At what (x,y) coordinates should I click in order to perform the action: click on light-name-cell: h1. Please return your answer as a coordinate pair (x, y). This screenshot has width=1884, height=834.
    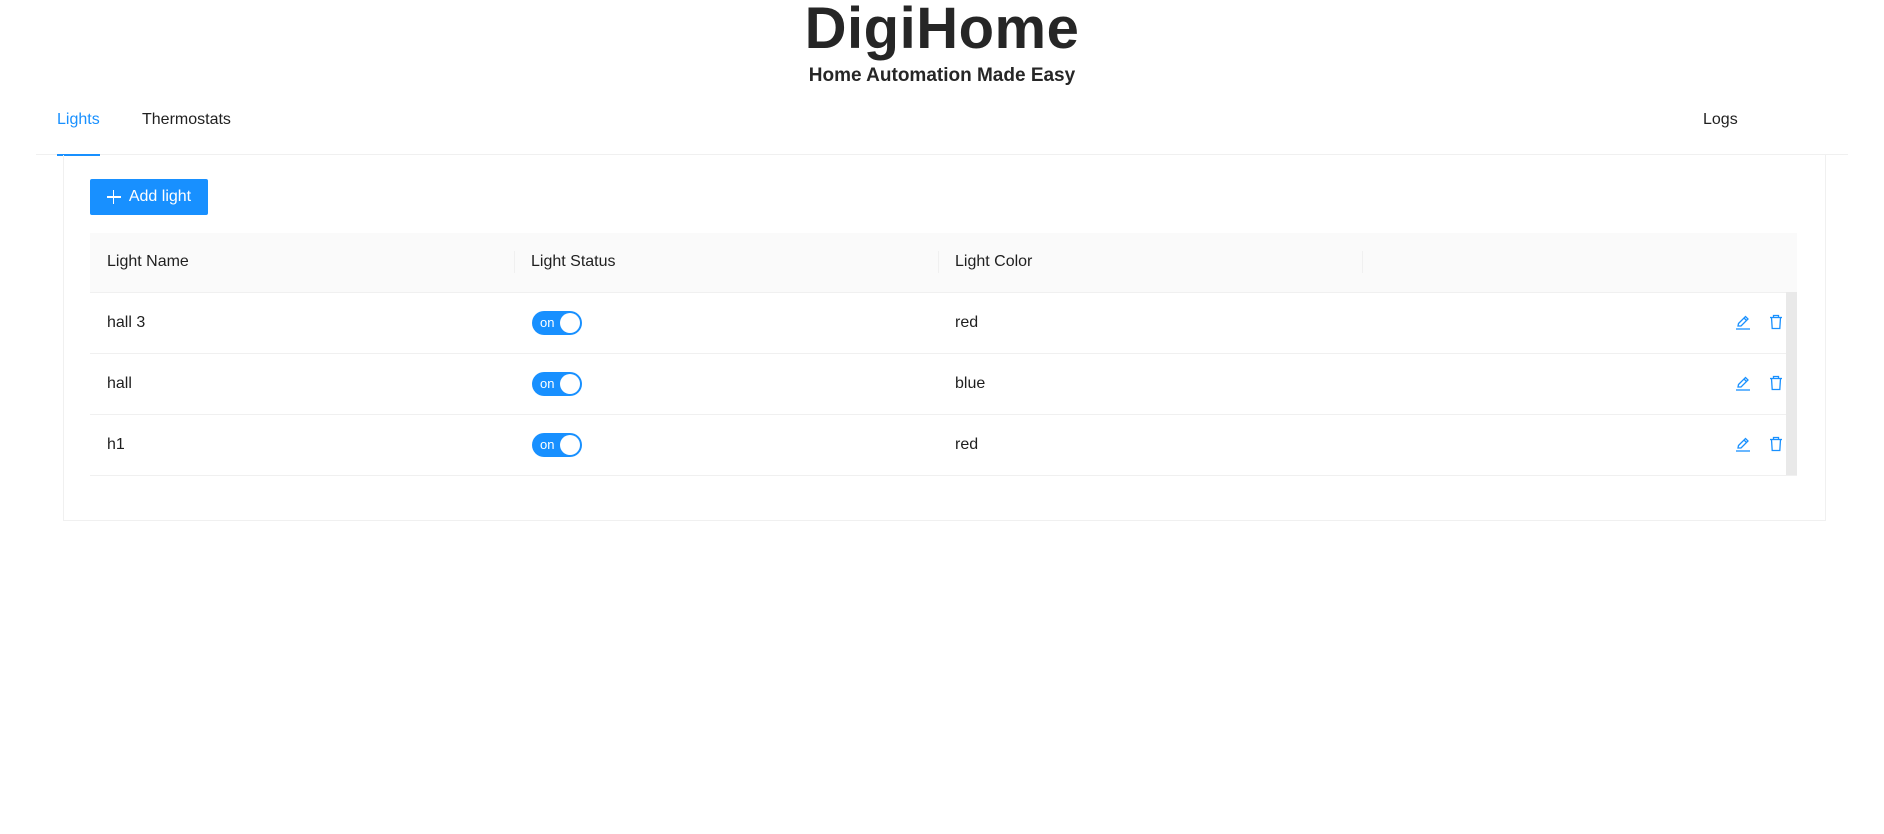
    Looking at the image, I should click on (116, 444).